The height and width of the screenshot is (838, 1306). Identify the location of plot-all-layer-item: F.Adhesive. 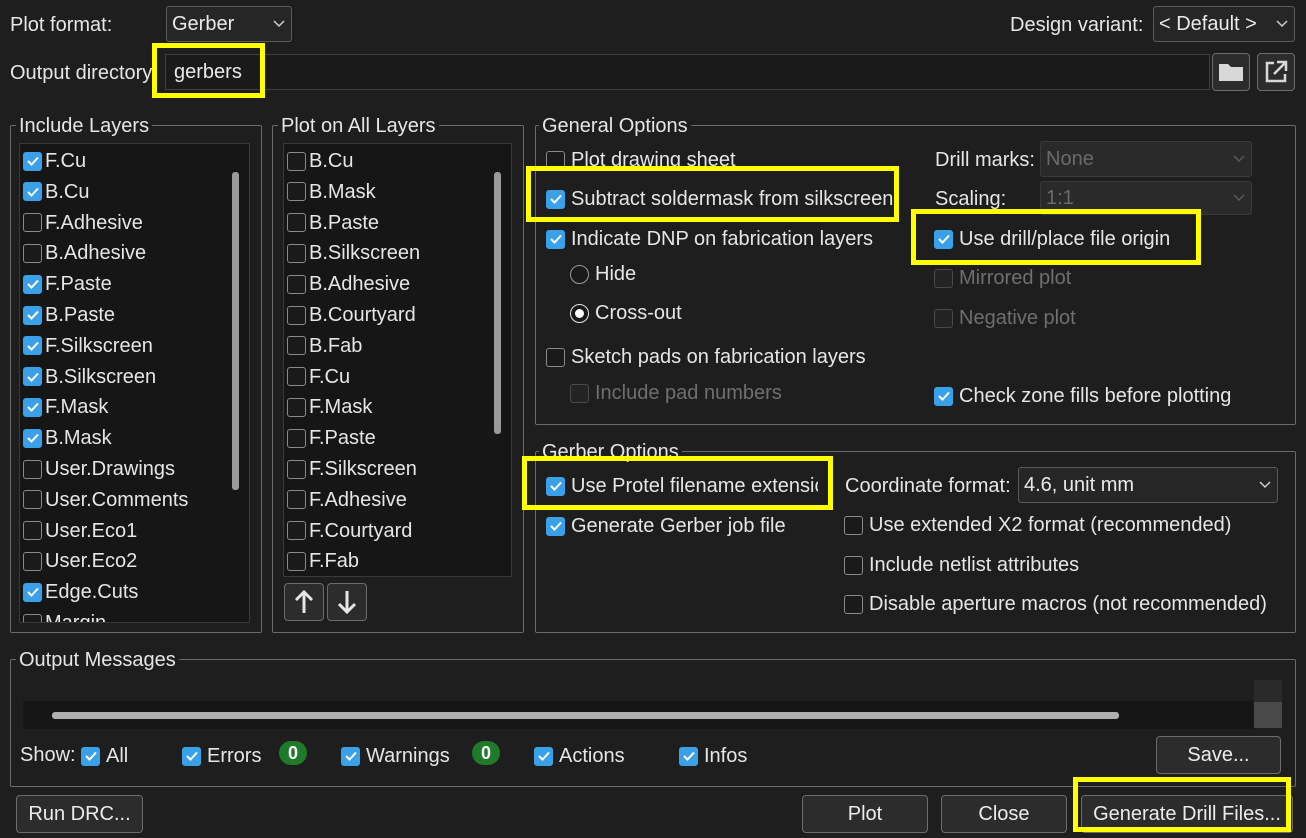
(347, 500).